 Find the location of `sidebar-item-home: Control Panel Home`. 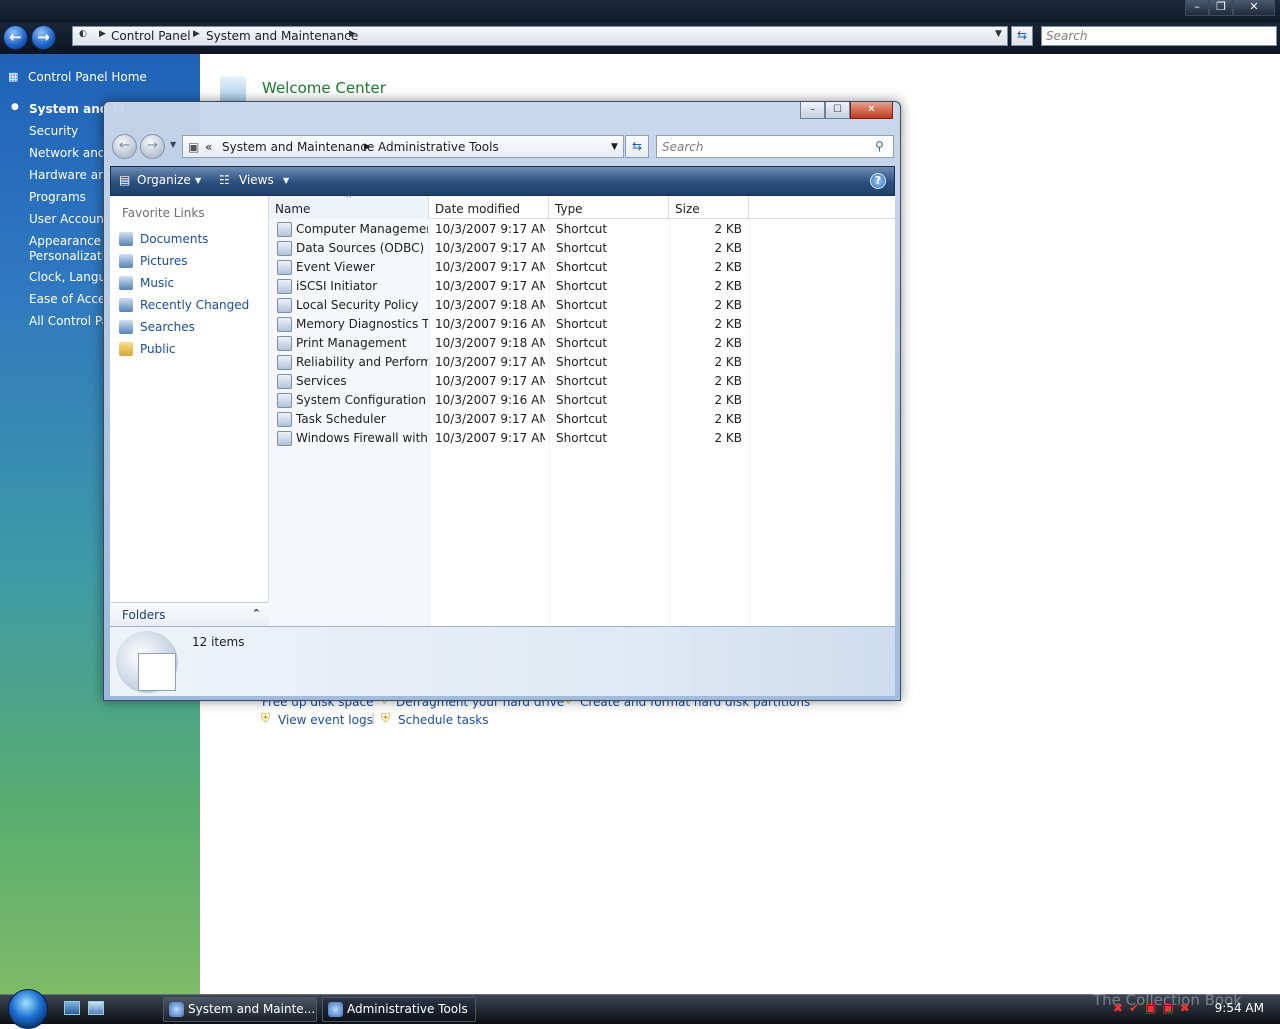

sidebar-item-home: Control Panel Home is located at coordinates (87, 77).